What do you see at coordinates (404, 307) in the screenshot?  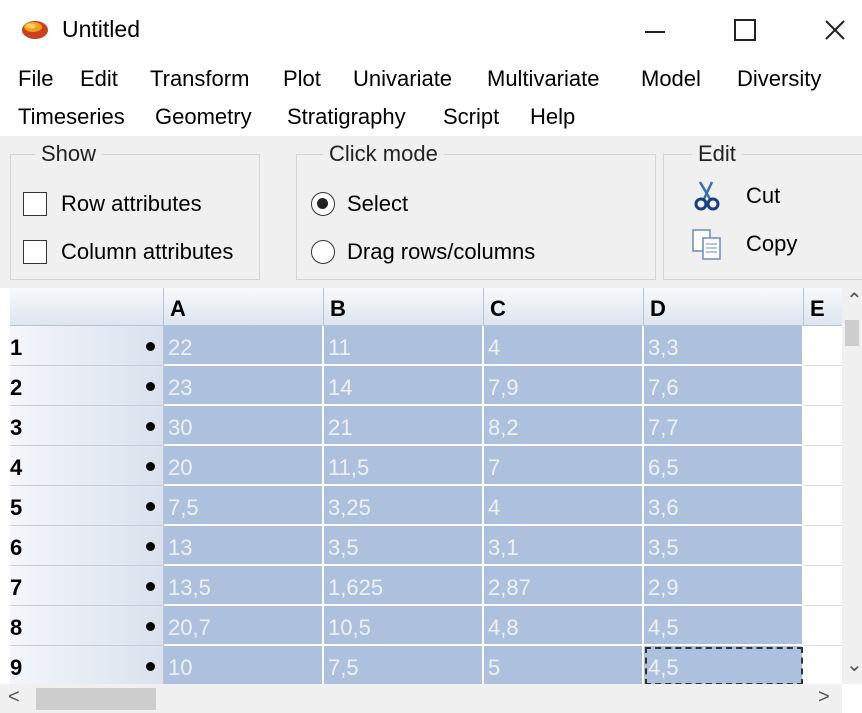 I see `column-header-b: B` at bounding box center [404, 307].